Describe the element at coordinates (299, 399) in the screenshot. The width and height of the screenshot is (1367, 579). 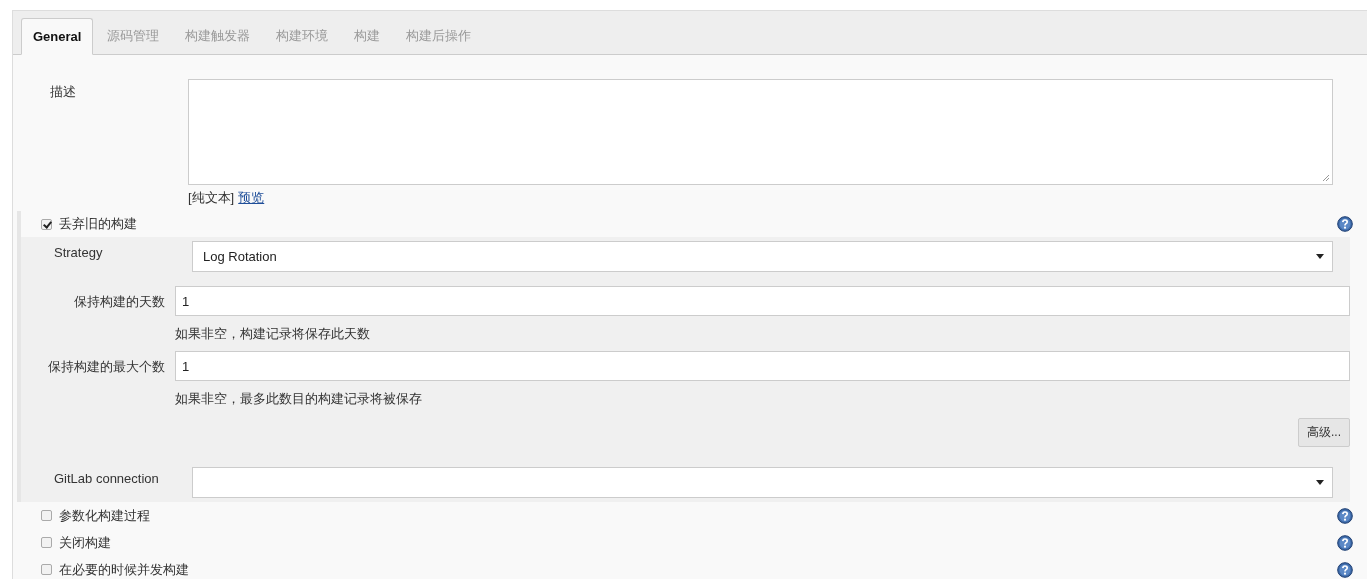
I see `help-text: 如果非空，最多此数目的构建记录将被保存` at that location.